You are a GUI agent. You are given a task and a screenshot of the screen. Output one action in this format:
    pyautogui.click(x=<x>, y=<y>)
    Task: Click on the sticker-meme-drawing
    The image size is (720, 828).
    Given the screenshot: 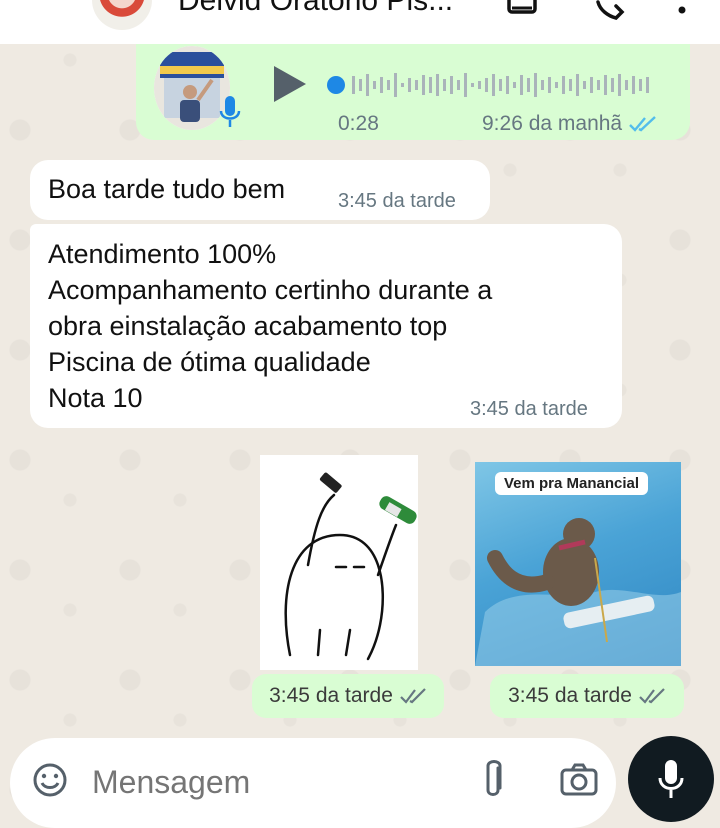 What is the action you would take?
    pyautogui.click(x=339, y=562)
    